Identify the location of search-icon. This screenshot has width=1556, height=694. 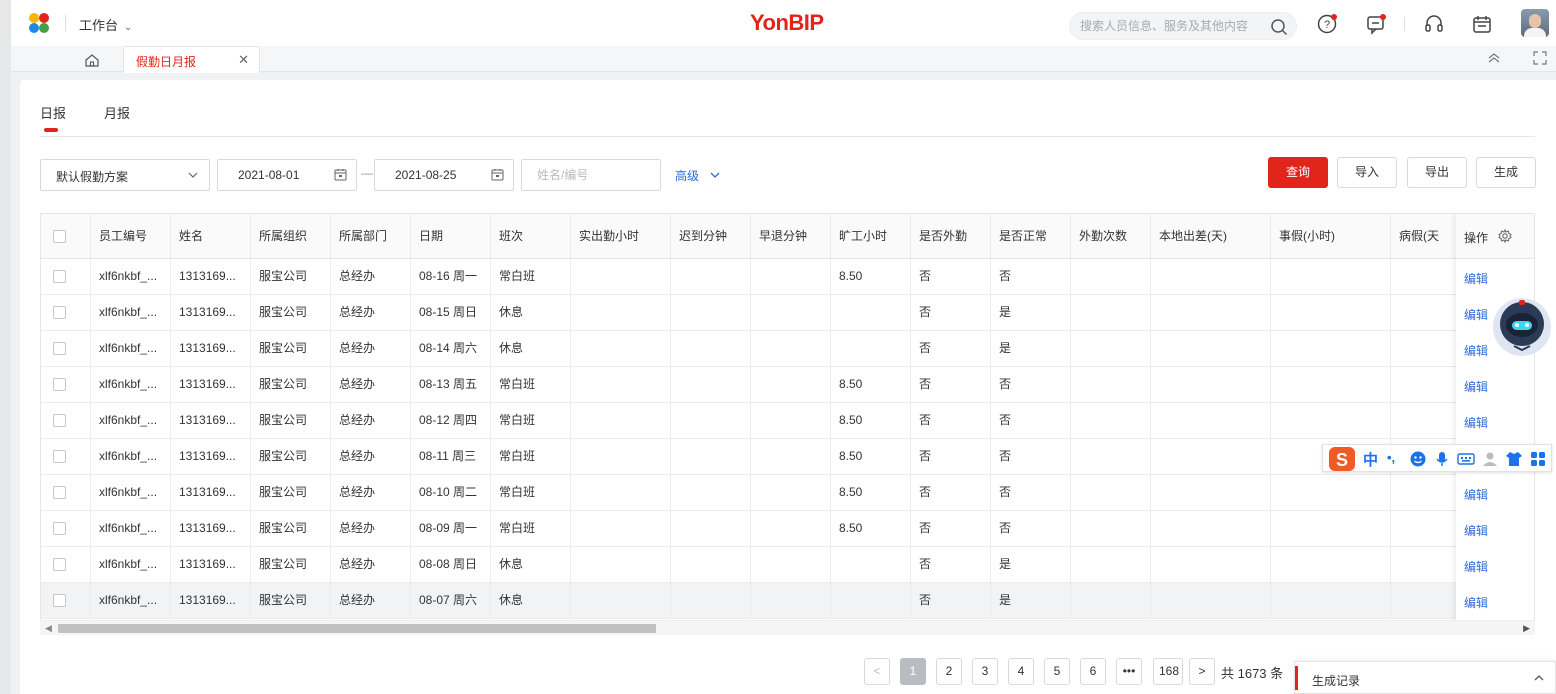
(1279, 27).